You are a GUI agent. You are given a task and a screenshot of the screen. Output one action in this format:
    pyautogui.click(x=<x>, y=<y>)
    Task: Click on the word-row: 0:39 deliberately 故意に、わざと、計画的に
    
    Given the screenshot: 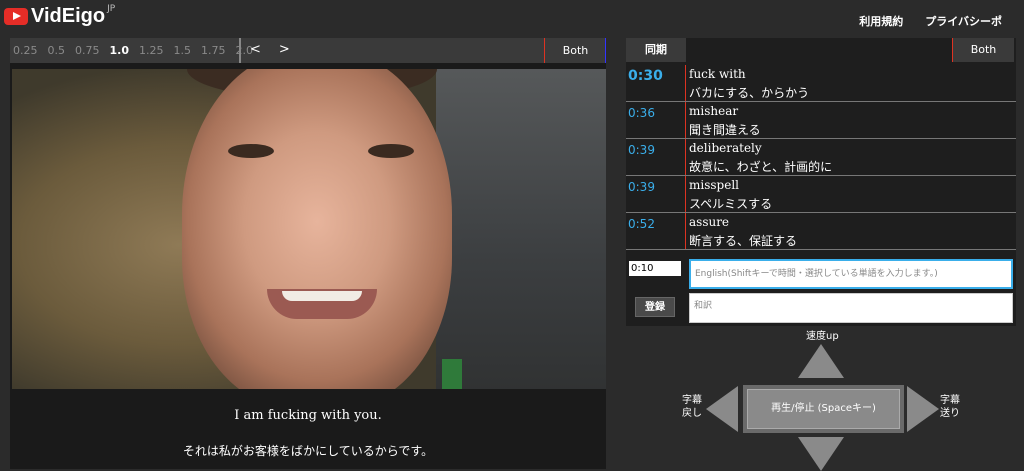 What is the action you would take?
    pyautogui.click(x=821, y=157)
    